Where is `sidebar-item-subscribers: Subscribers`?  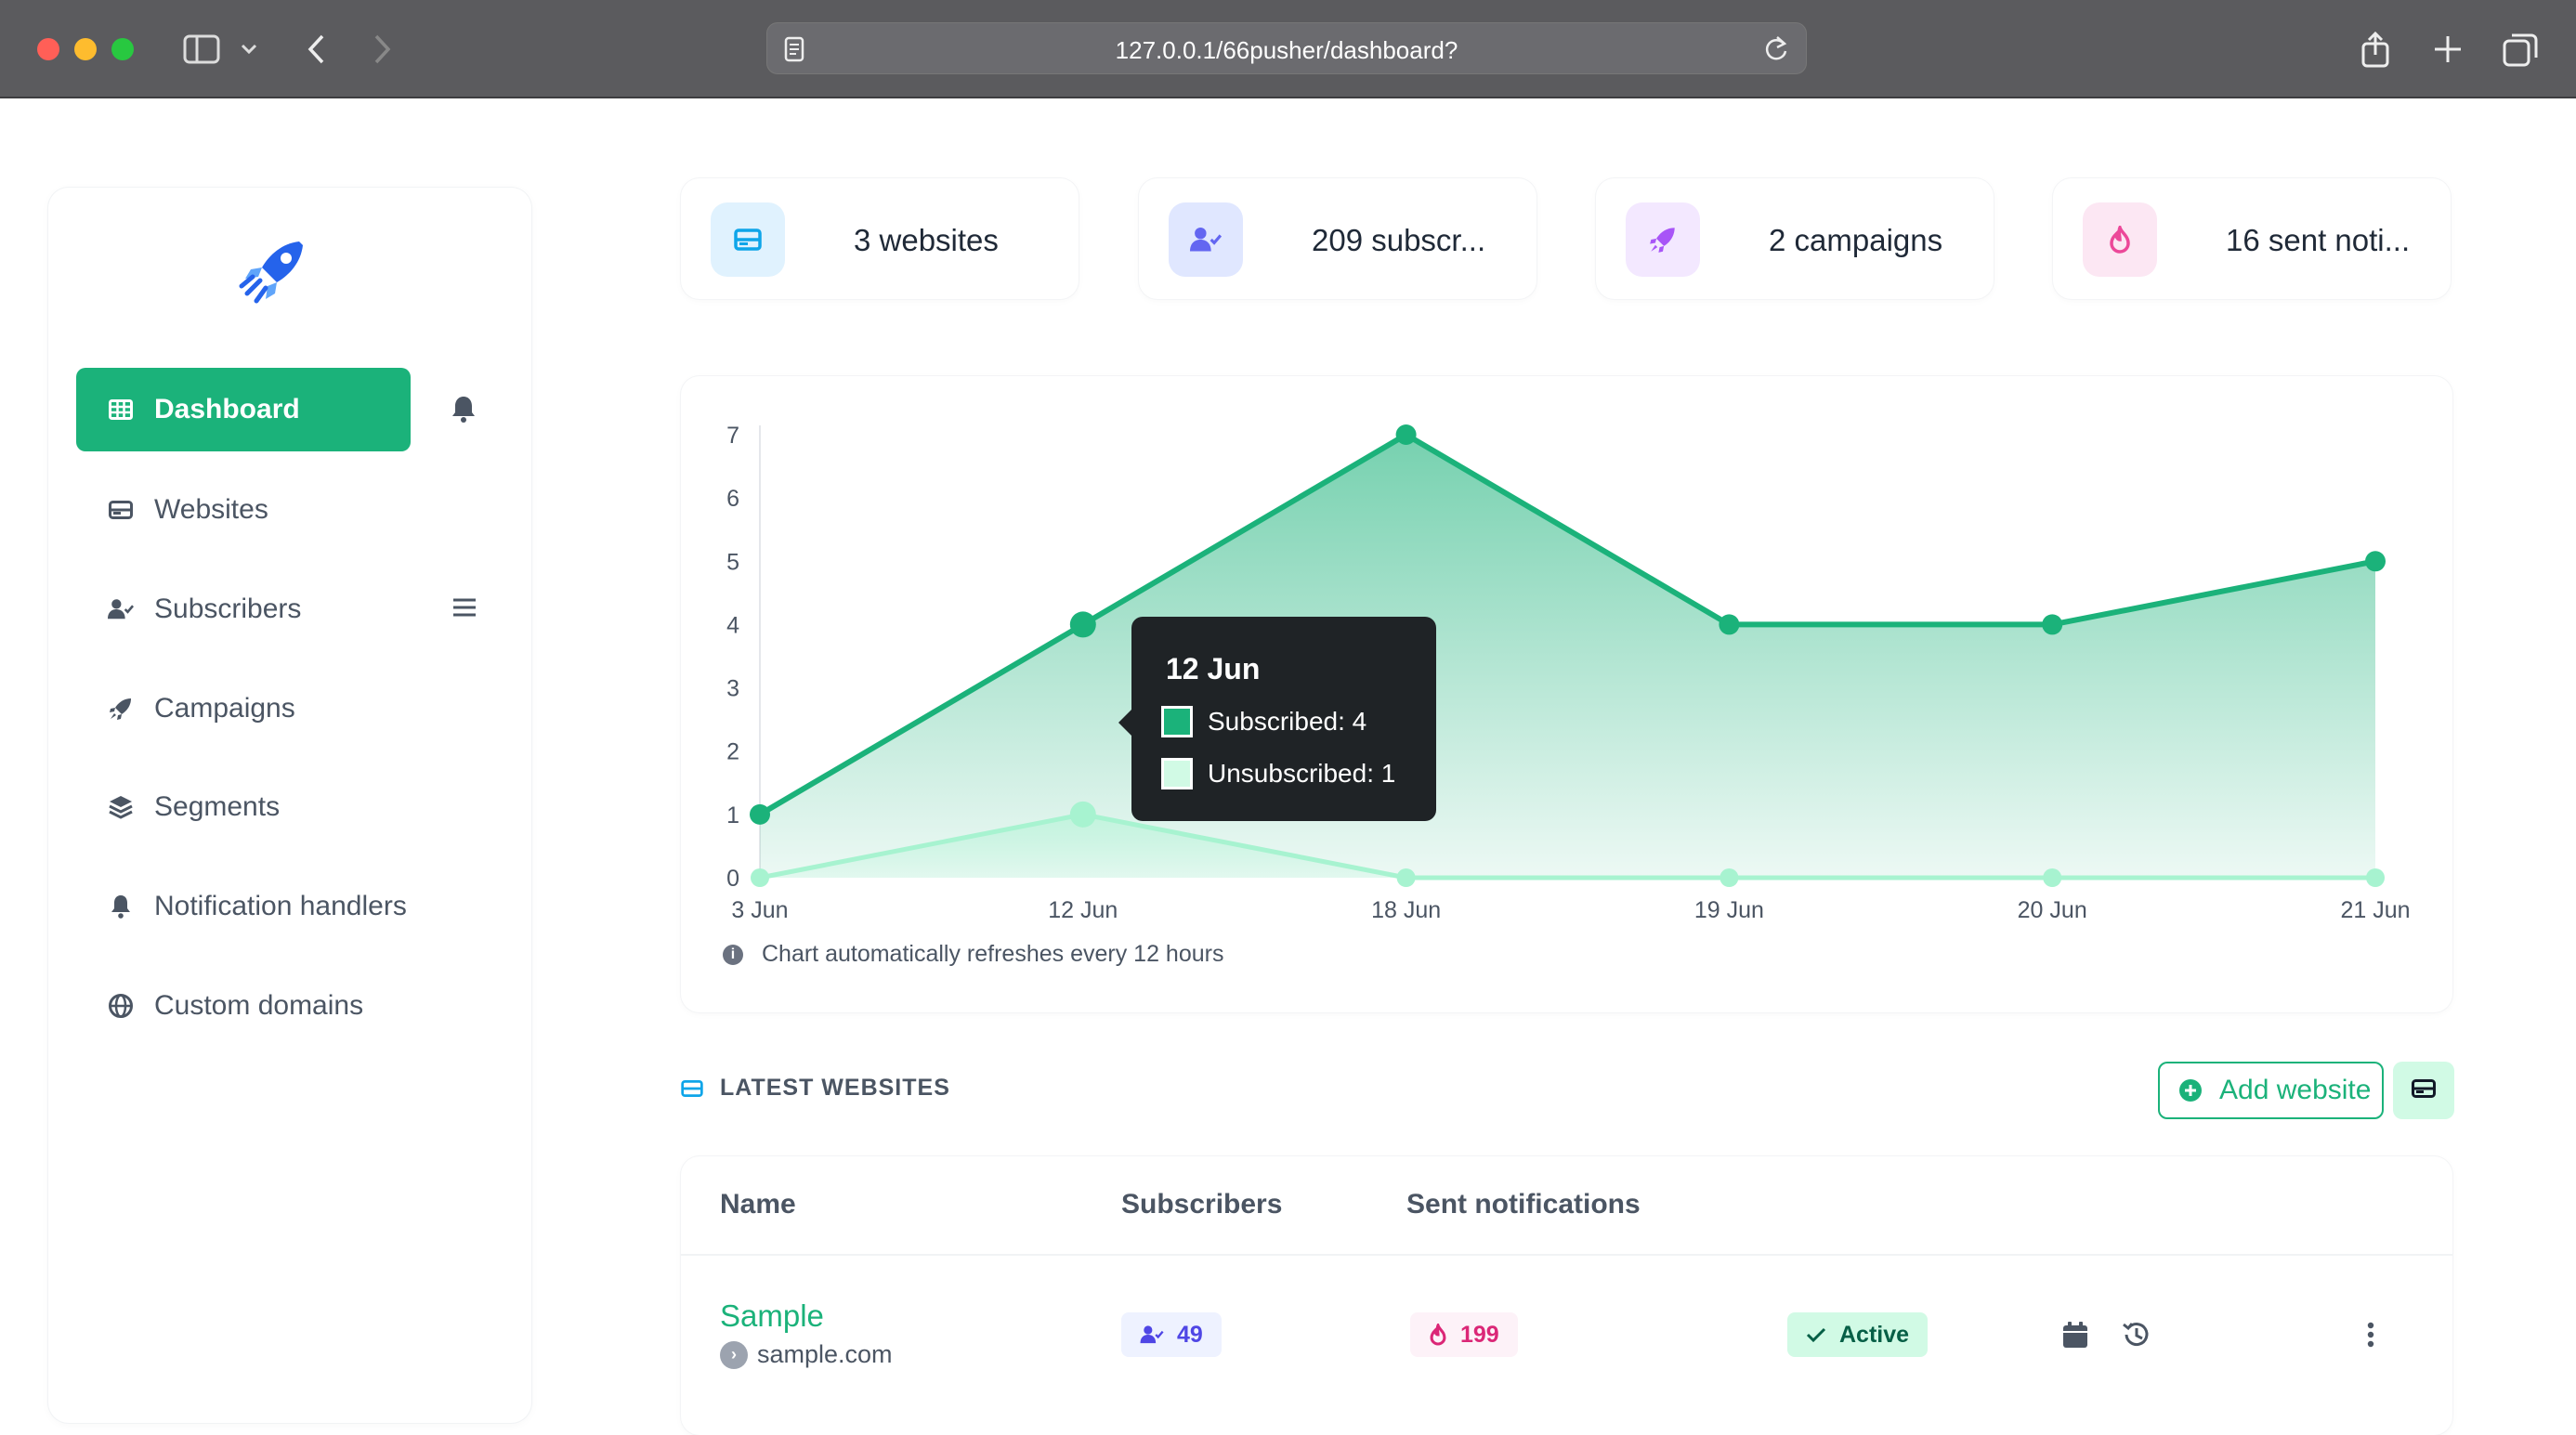 sidebar-item-subscribers: Subscribers is located at coordinates (243, 609).